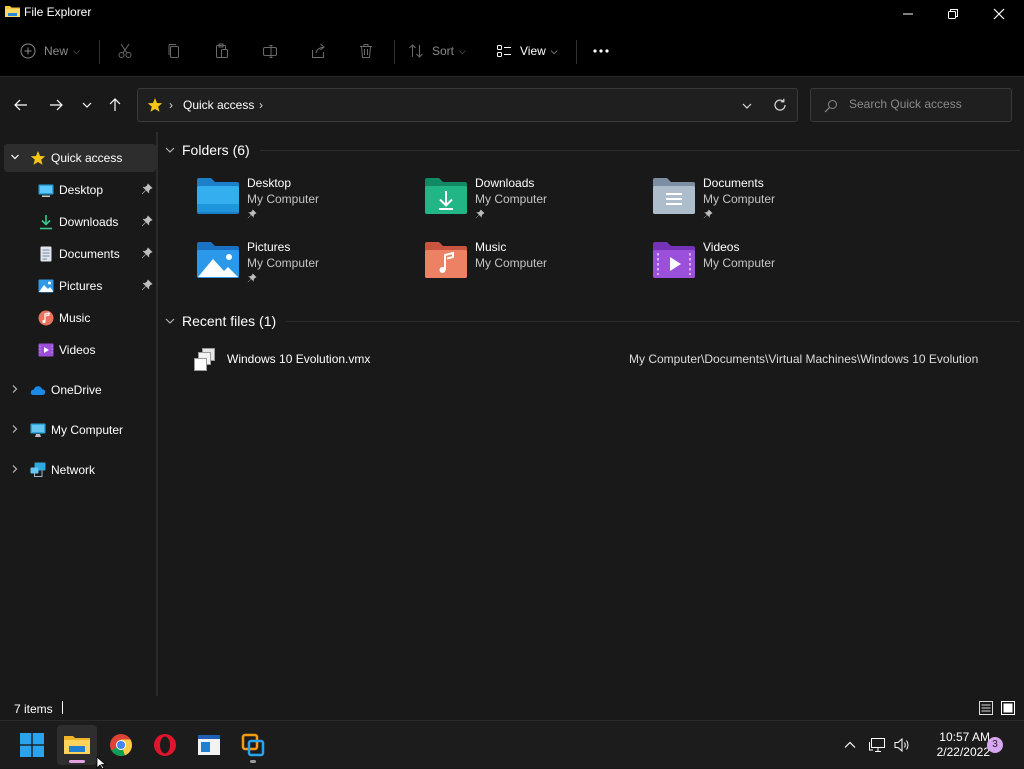 The width and height of the screenshot is (1024, 769). I want to click on sort-label: Sort, so click(443, 51).